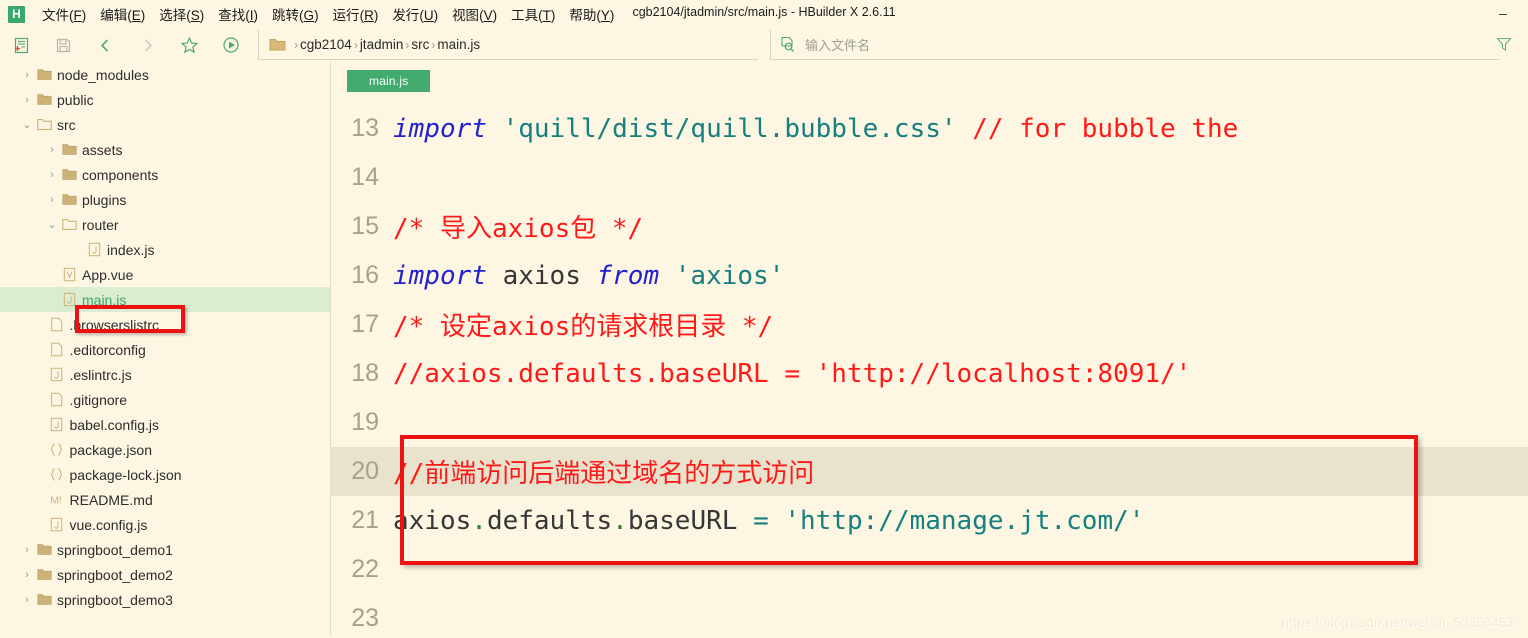 The image size is (1528, 638). I want to click on menu-item-9: 工具(T), so click(533, 14).